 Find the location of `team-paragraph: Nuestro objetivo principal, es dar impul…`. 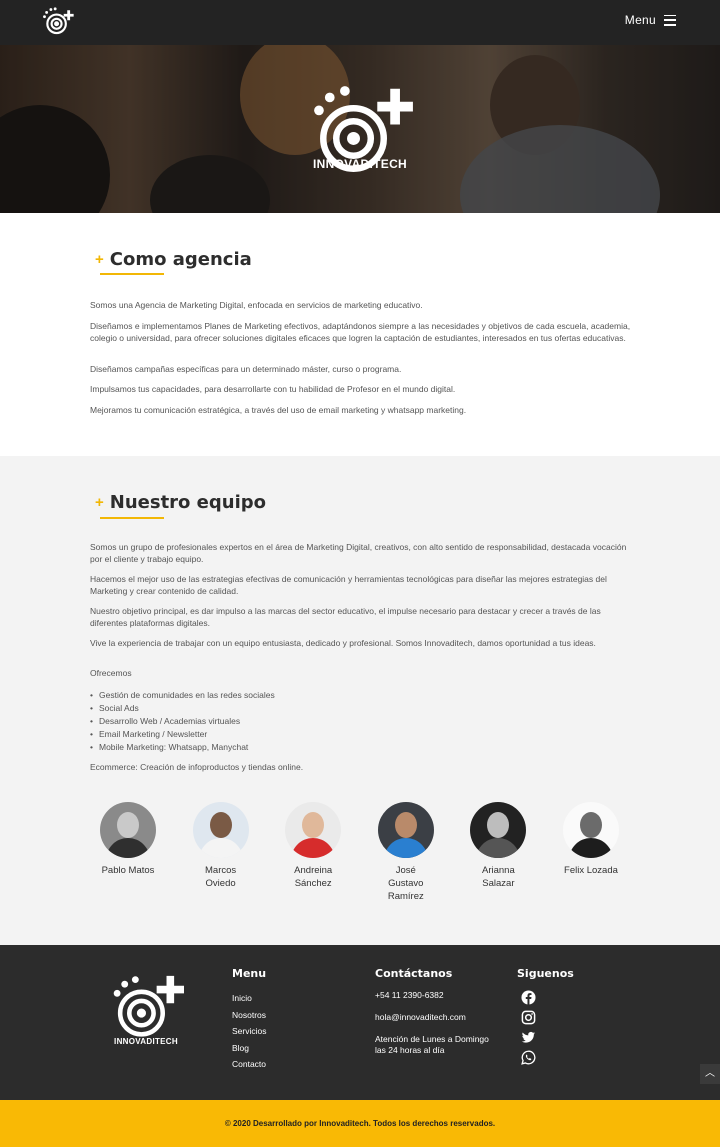

team-paragraph: Nuestro objetivo principal, es dar impul… is located at coordinates (345, 617).